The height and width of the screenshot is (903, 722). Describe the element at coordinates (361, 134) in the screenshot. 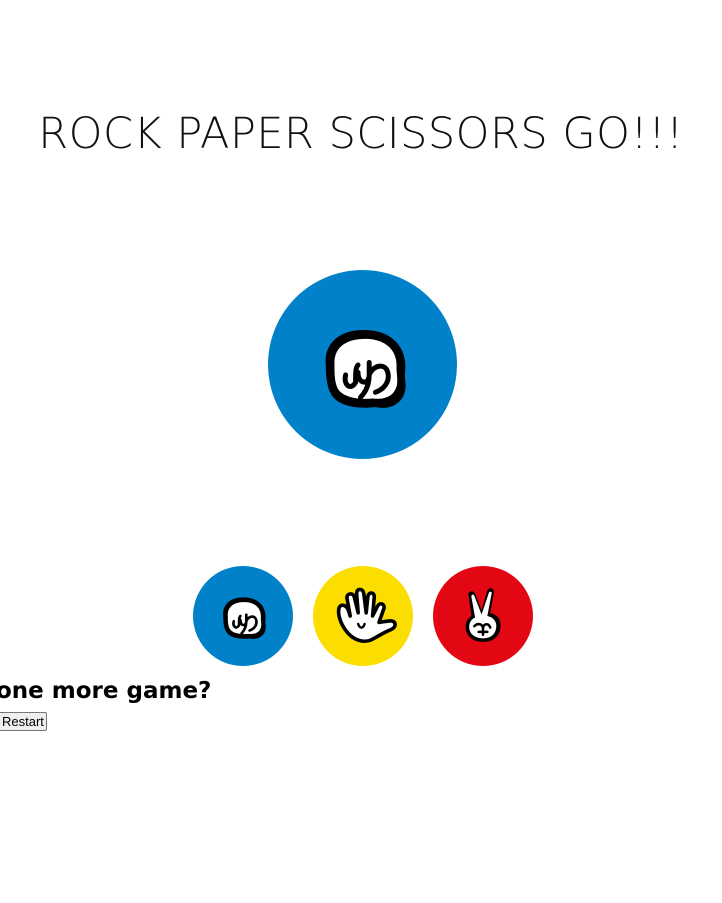

I see `game-title: ROCK PAPER SCISSORS GO!!!` at that location.